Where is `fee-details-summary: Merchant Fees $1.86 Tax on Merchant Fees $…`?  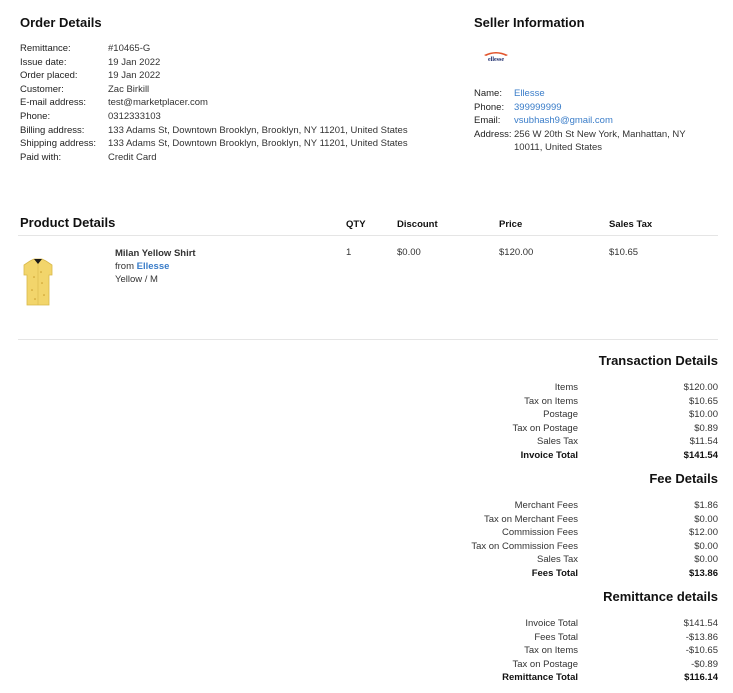 fee-details-summary: Merchant Fees $1.86 Tax on Merchant Fees $… is located at coordinates (568, 540).